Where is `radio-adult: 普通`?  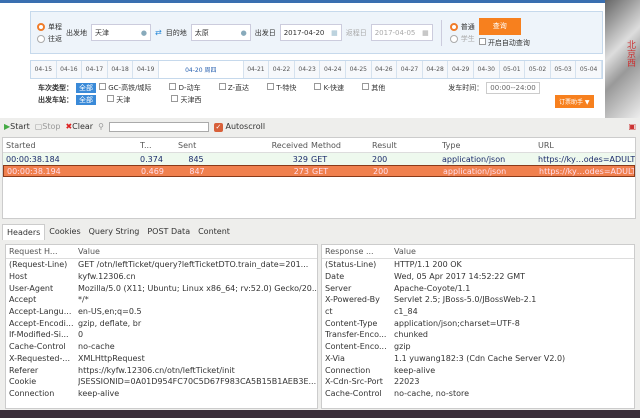
radio-adult: 普通 is located at coordinates (462, 27).